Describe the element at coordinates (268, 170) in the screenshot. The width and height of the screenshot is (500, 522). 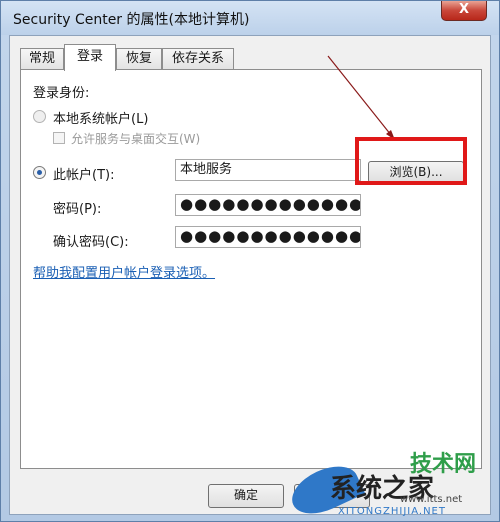
I see `account-input: 本地服务` at that location.